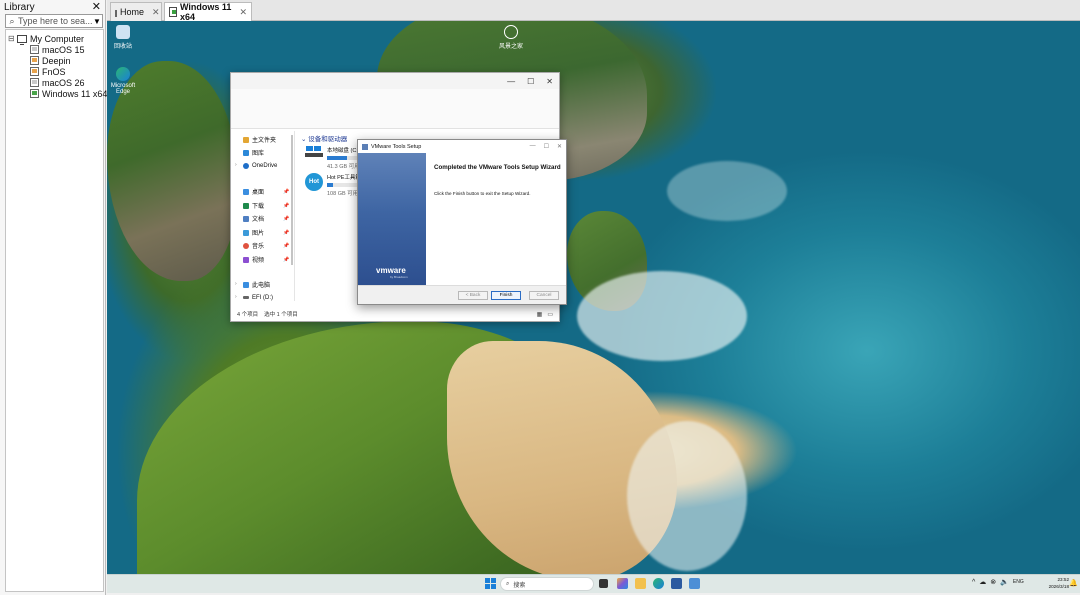  What do you see at coordinates (540, 314) in the screenshot?
I see `details-view-icon: ▦` at bounding box center [540, 314].